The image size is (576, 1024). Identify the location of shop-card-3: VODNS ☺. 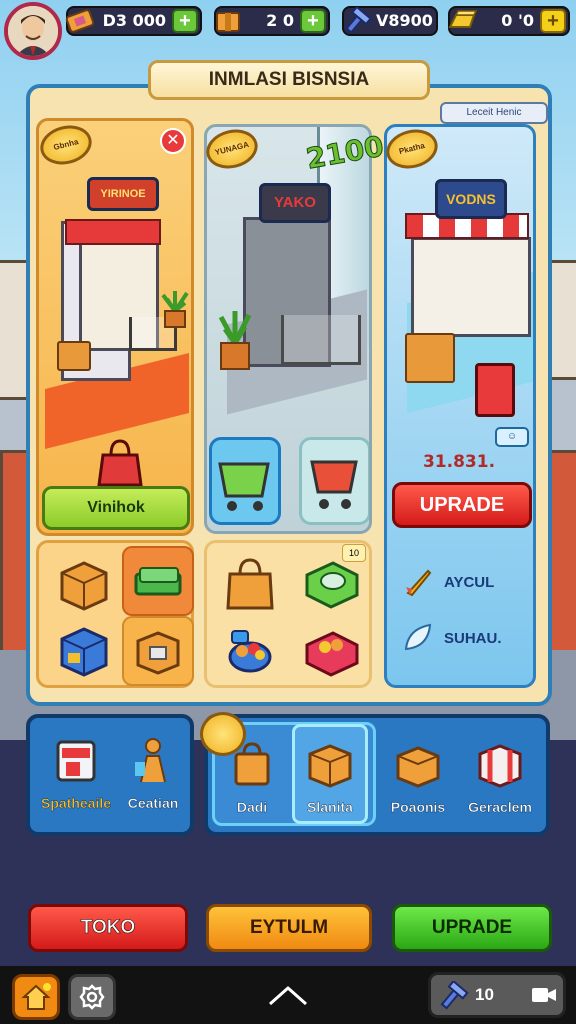
(460, 406).